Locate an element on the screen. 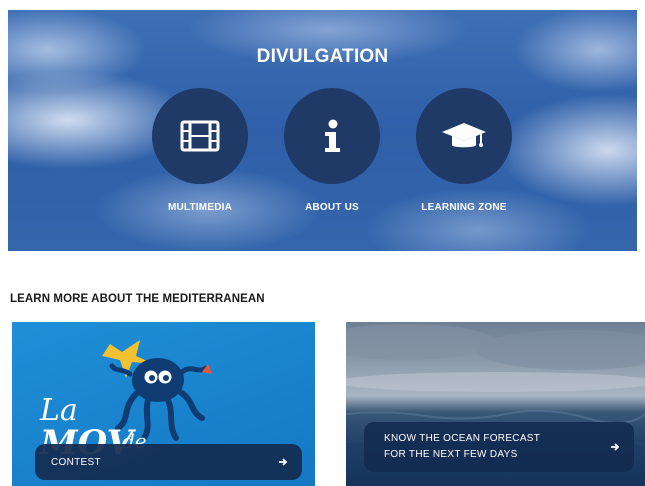 This screenshot has width=645, height=486. about-us-link: ABOUT US is located at coordinates (332, 150).